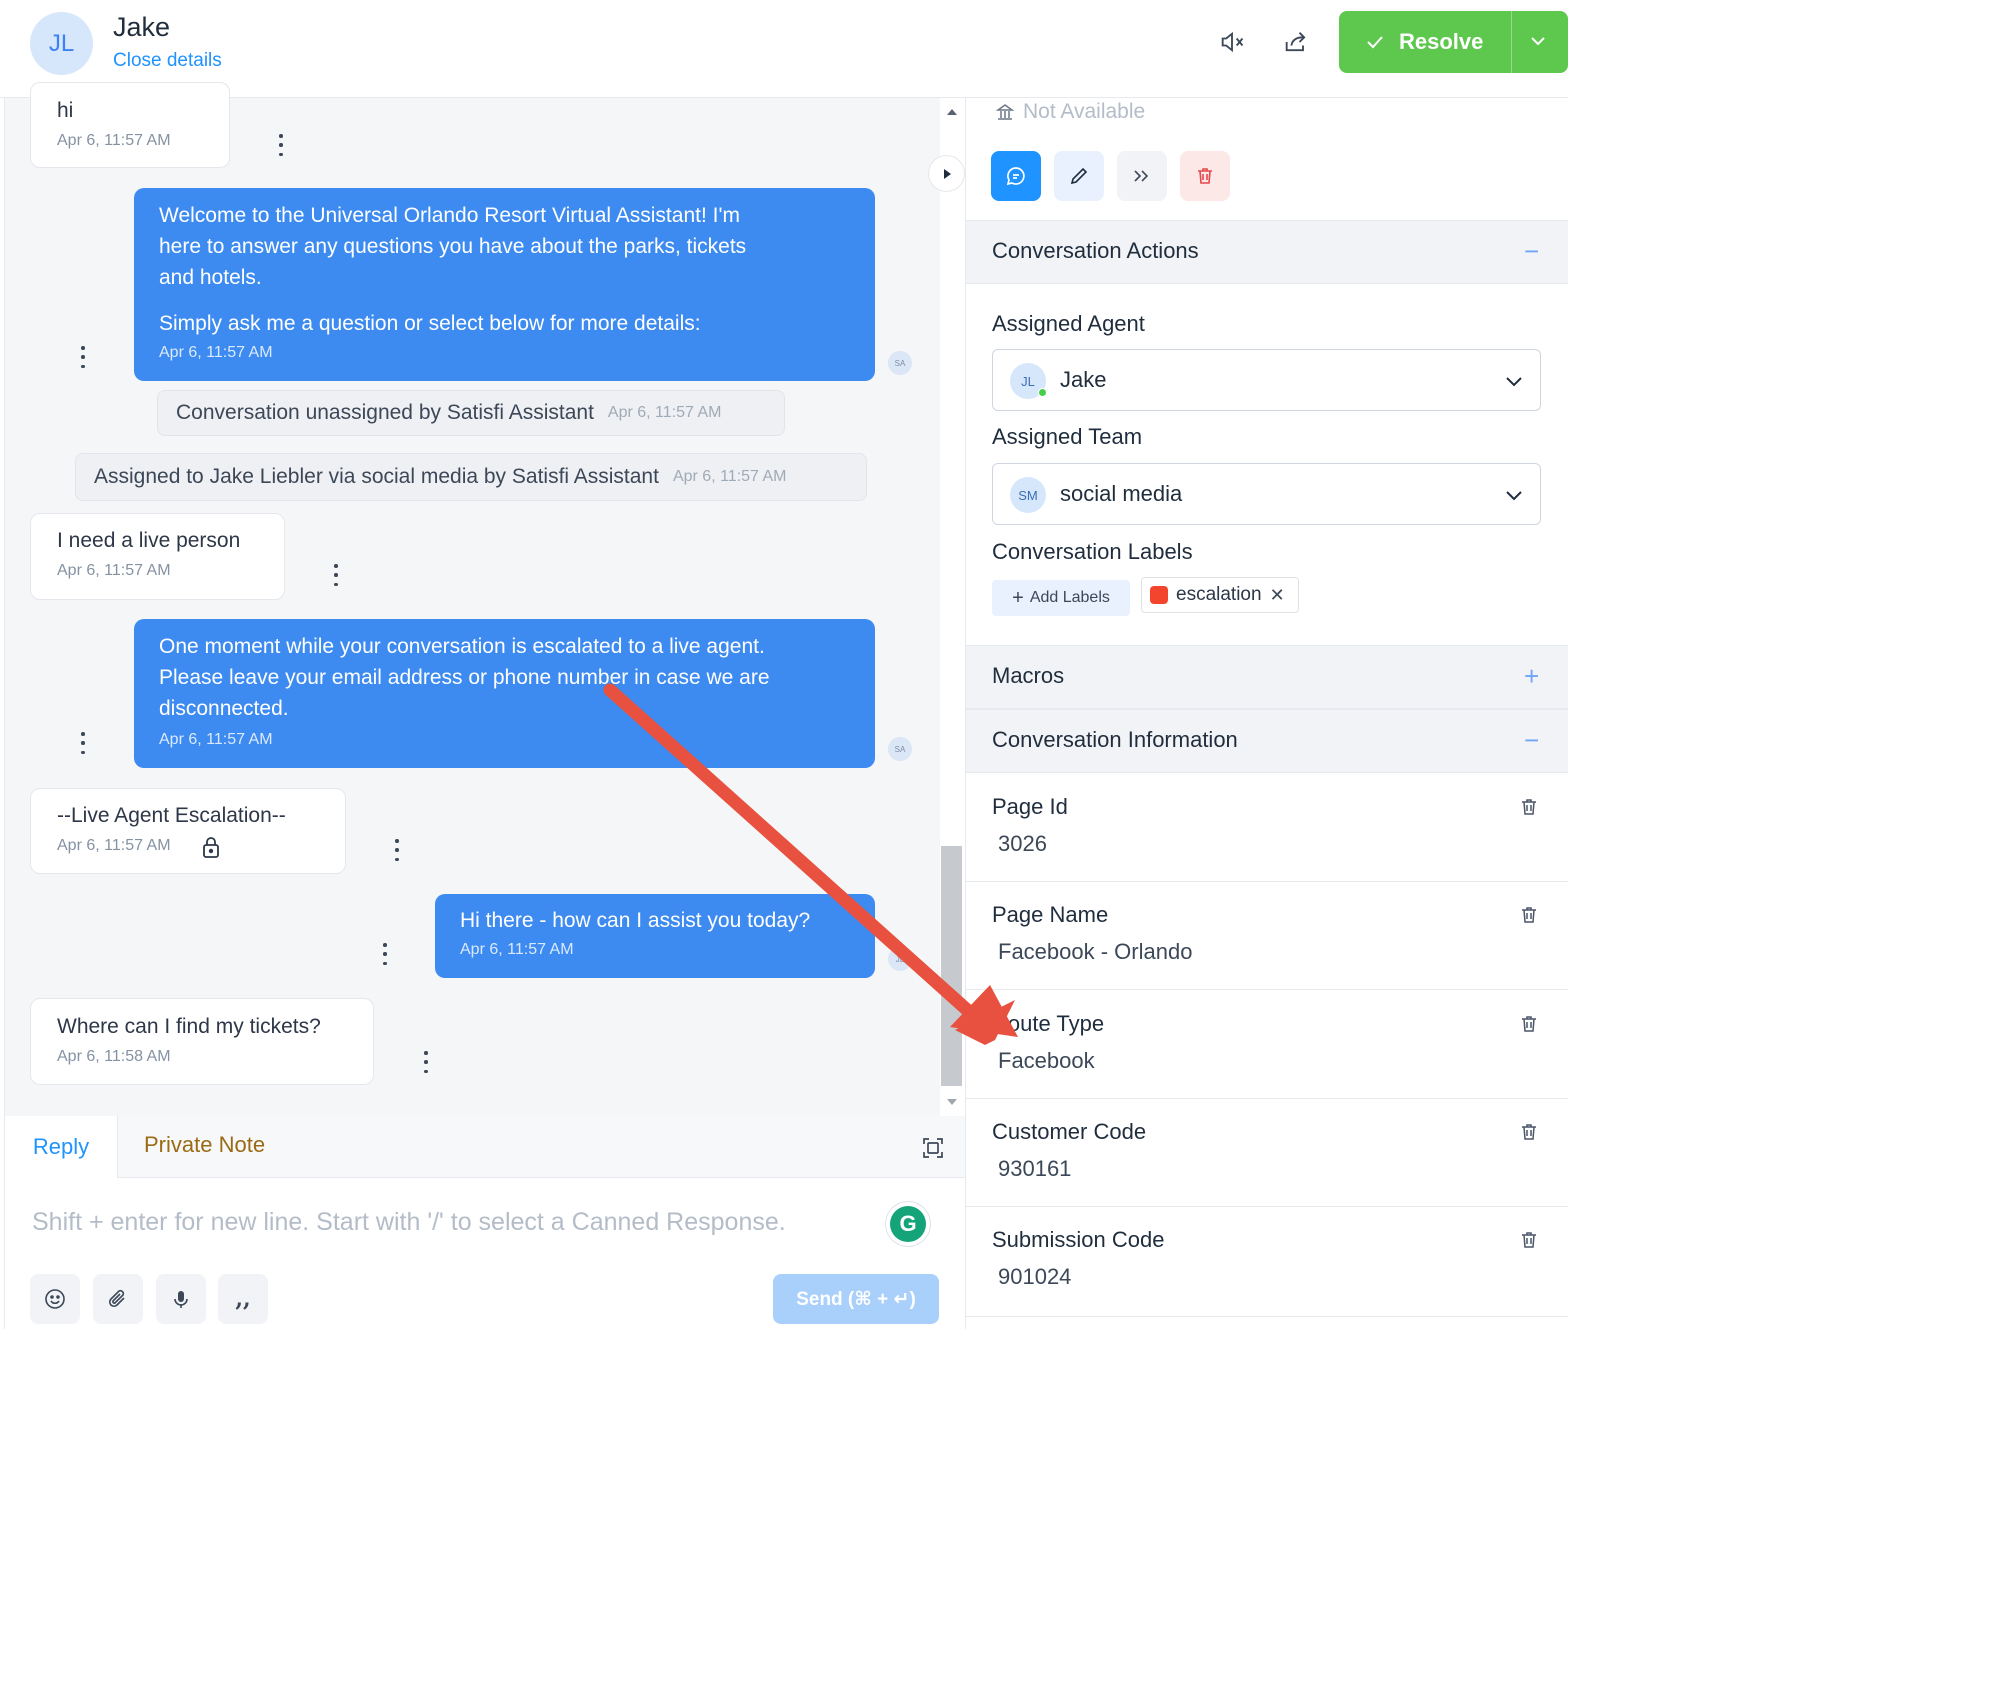 This screenshot has width=1996, height=1692. I want to click on add-labels-button: + Add Labels, so click(1061, 598).